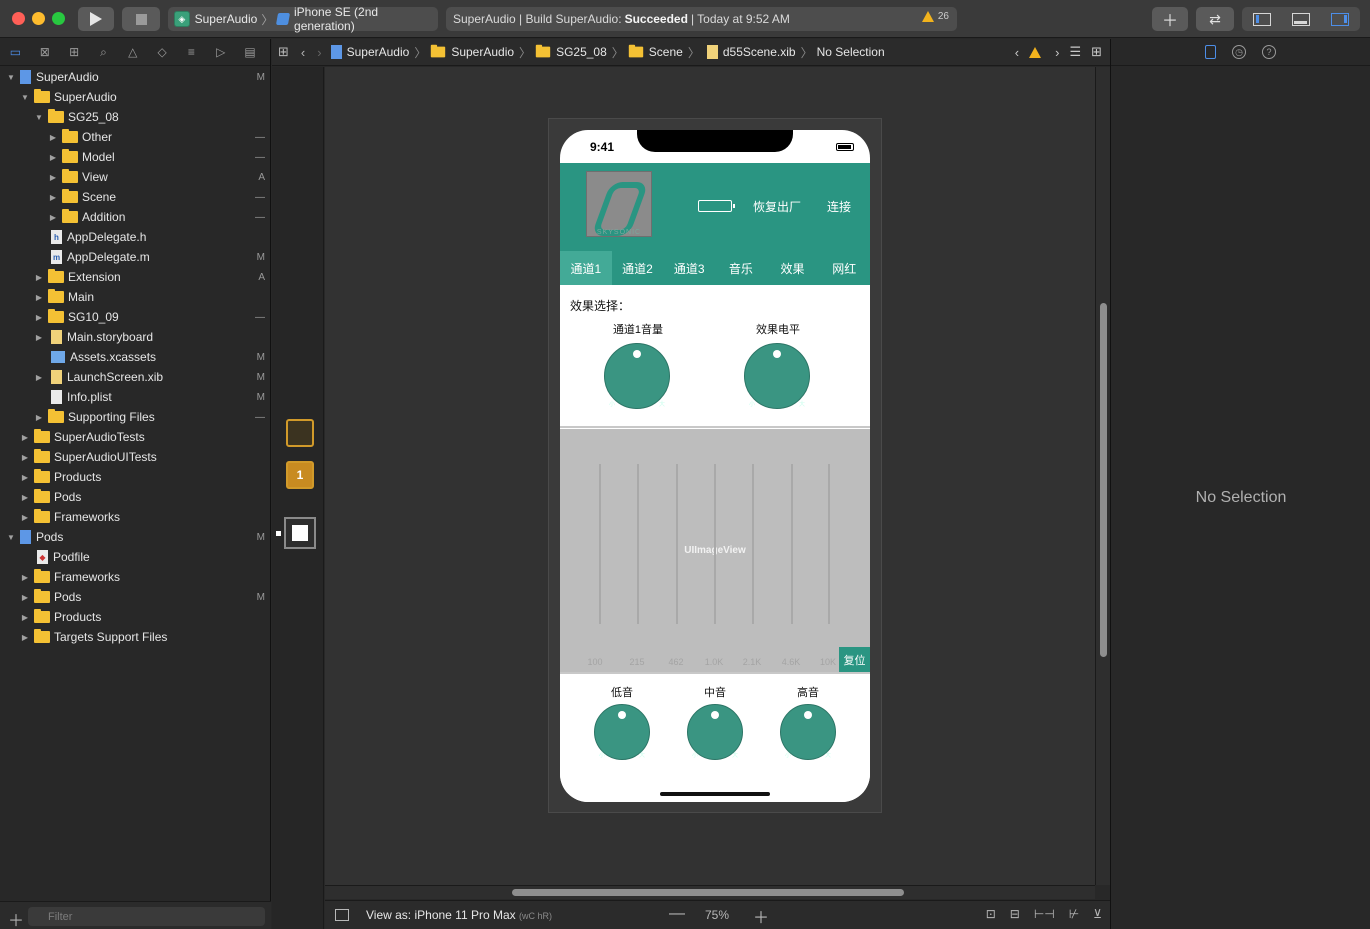 Image resolution: width=1370 pixels, height=929 pixels. I want to click on zoom-out-icon: —, so click(677, 914).